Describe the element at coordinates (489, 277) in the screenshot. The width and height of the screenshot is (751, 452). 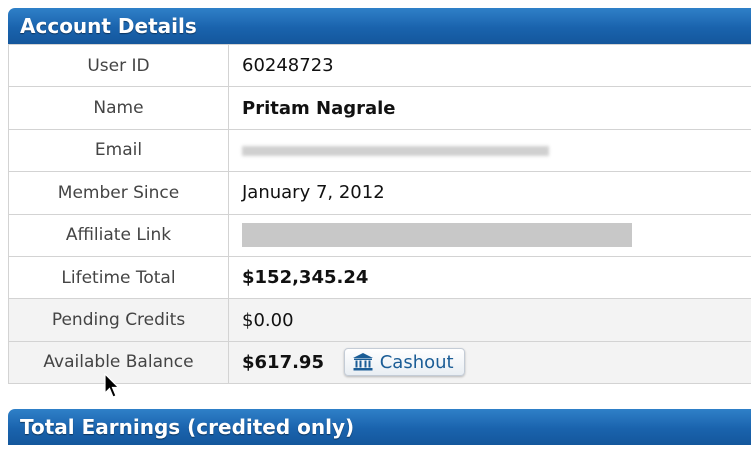
I see `lifetime-total-value: $152,345.24` at that location.